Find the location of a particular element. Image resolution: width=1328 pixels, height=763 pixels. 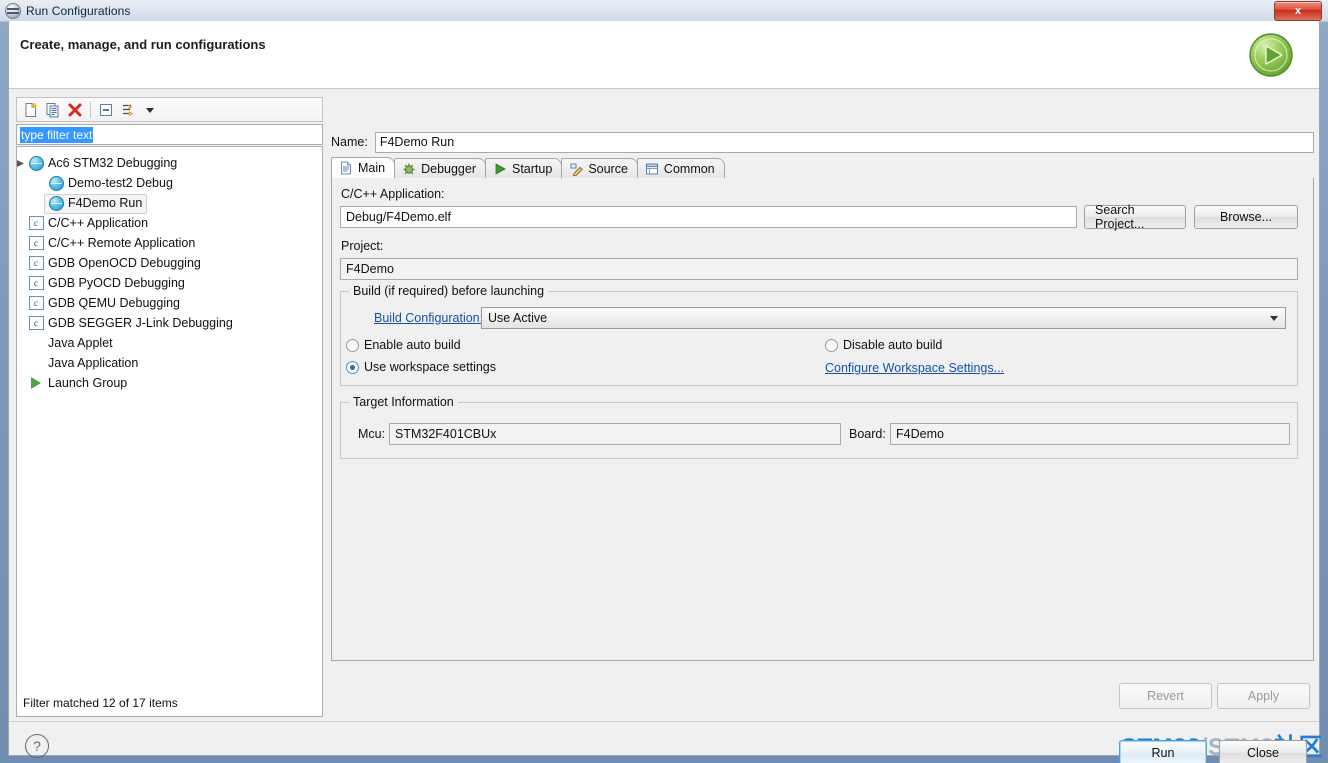

tree-item: c GDB QEMU Debugging is located at coordinates (169, 303).